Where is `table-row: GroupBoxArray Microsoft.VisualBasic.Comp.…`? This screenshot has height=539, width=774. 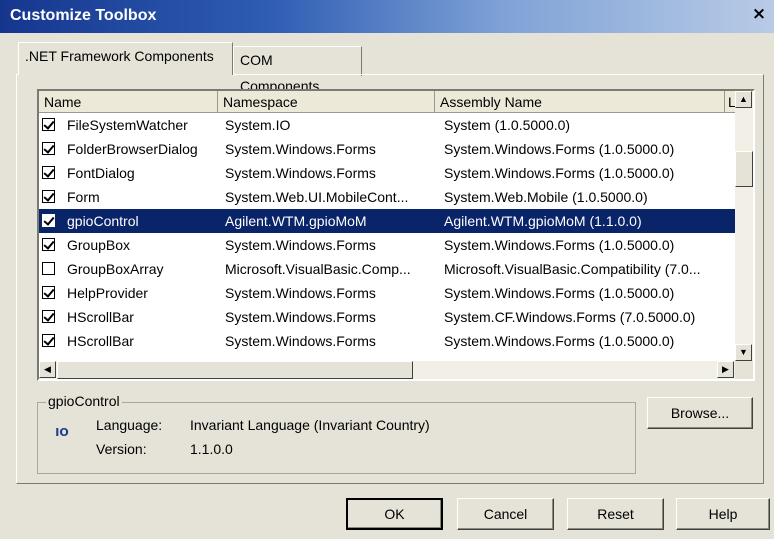
table-row: GroupBoxArray Microsoft.VisualBasic.Comp.… is located at coordinates (387, 269).